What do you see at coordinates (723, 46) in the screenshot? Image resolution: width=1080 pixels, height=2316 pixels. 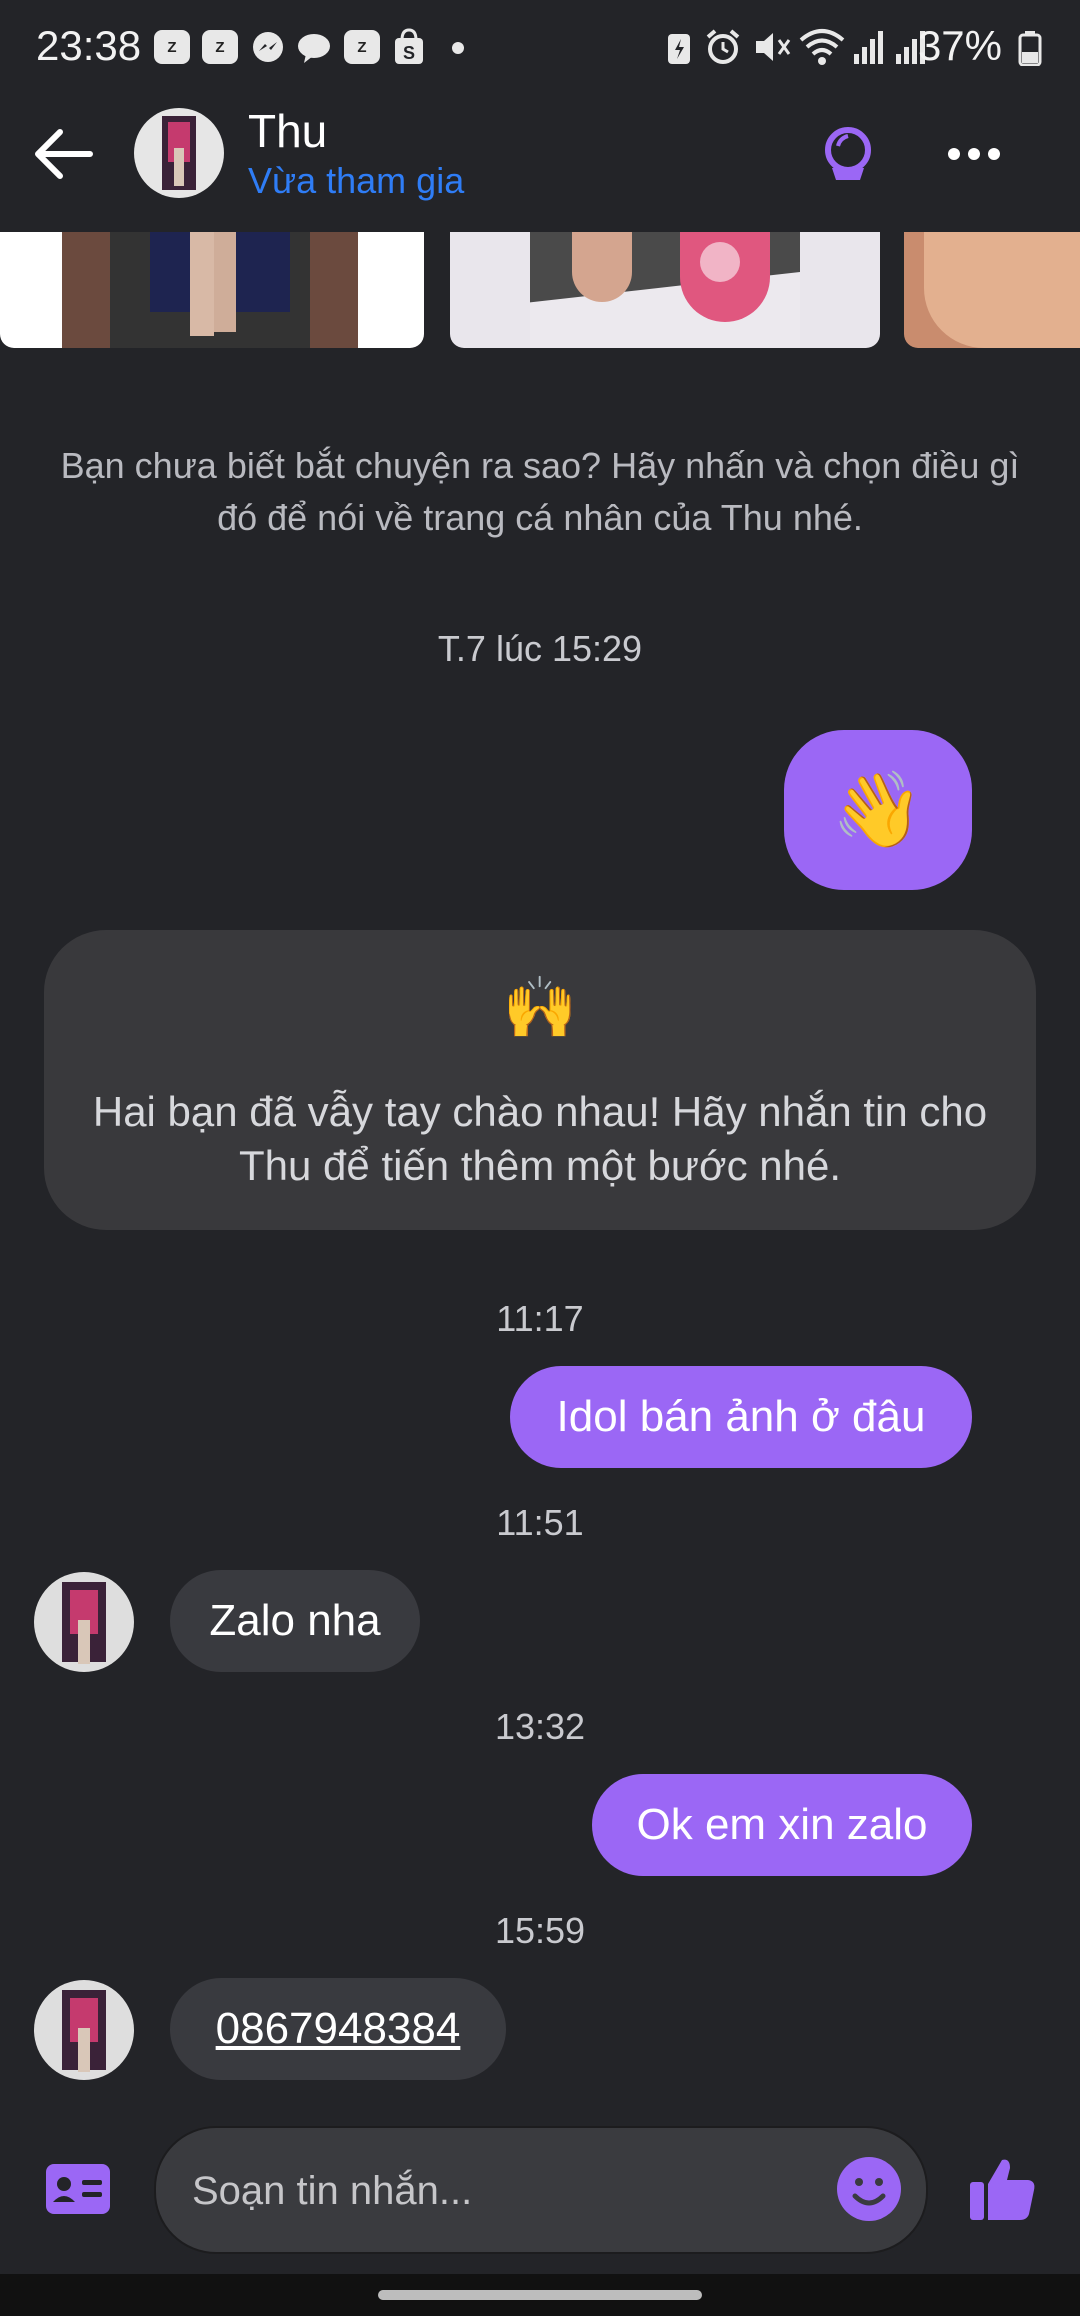 I see `alarm-icon` at bounding box center [723, 46].